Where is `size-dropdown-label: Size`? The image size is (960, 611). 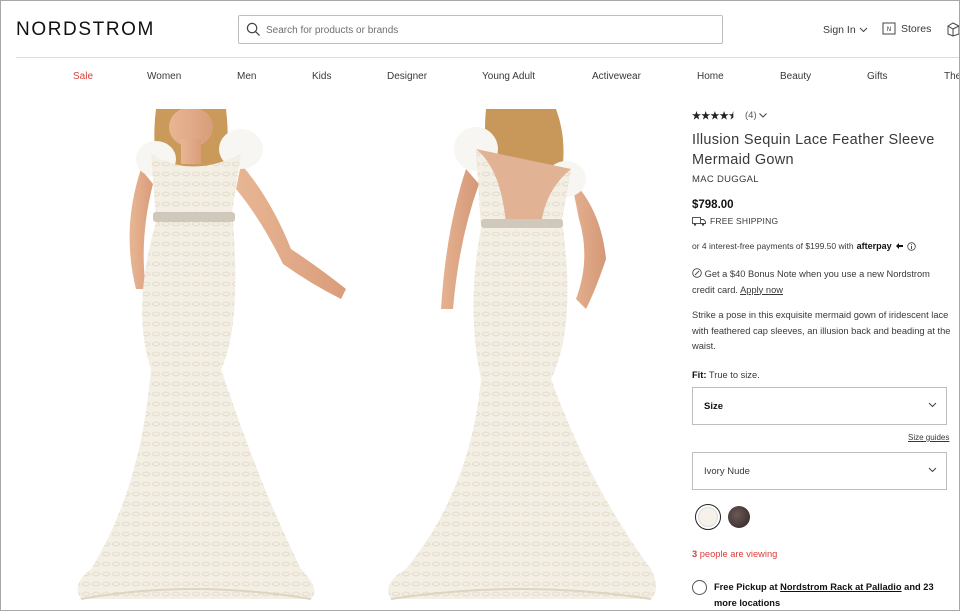 size-dropdown-label: Size is located at coordinates (714, 406).